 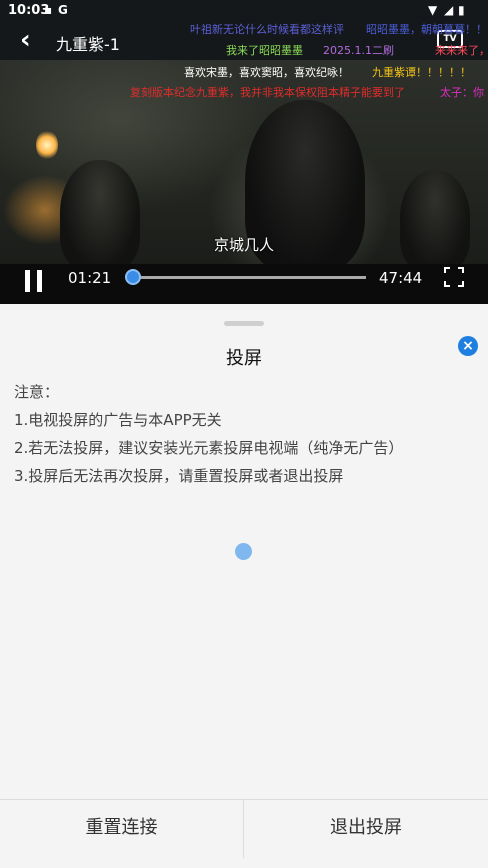 What do you see at coordinates (246, 277) in the screenshot?
I see `seek-bar` at bounding box center [246, 277].